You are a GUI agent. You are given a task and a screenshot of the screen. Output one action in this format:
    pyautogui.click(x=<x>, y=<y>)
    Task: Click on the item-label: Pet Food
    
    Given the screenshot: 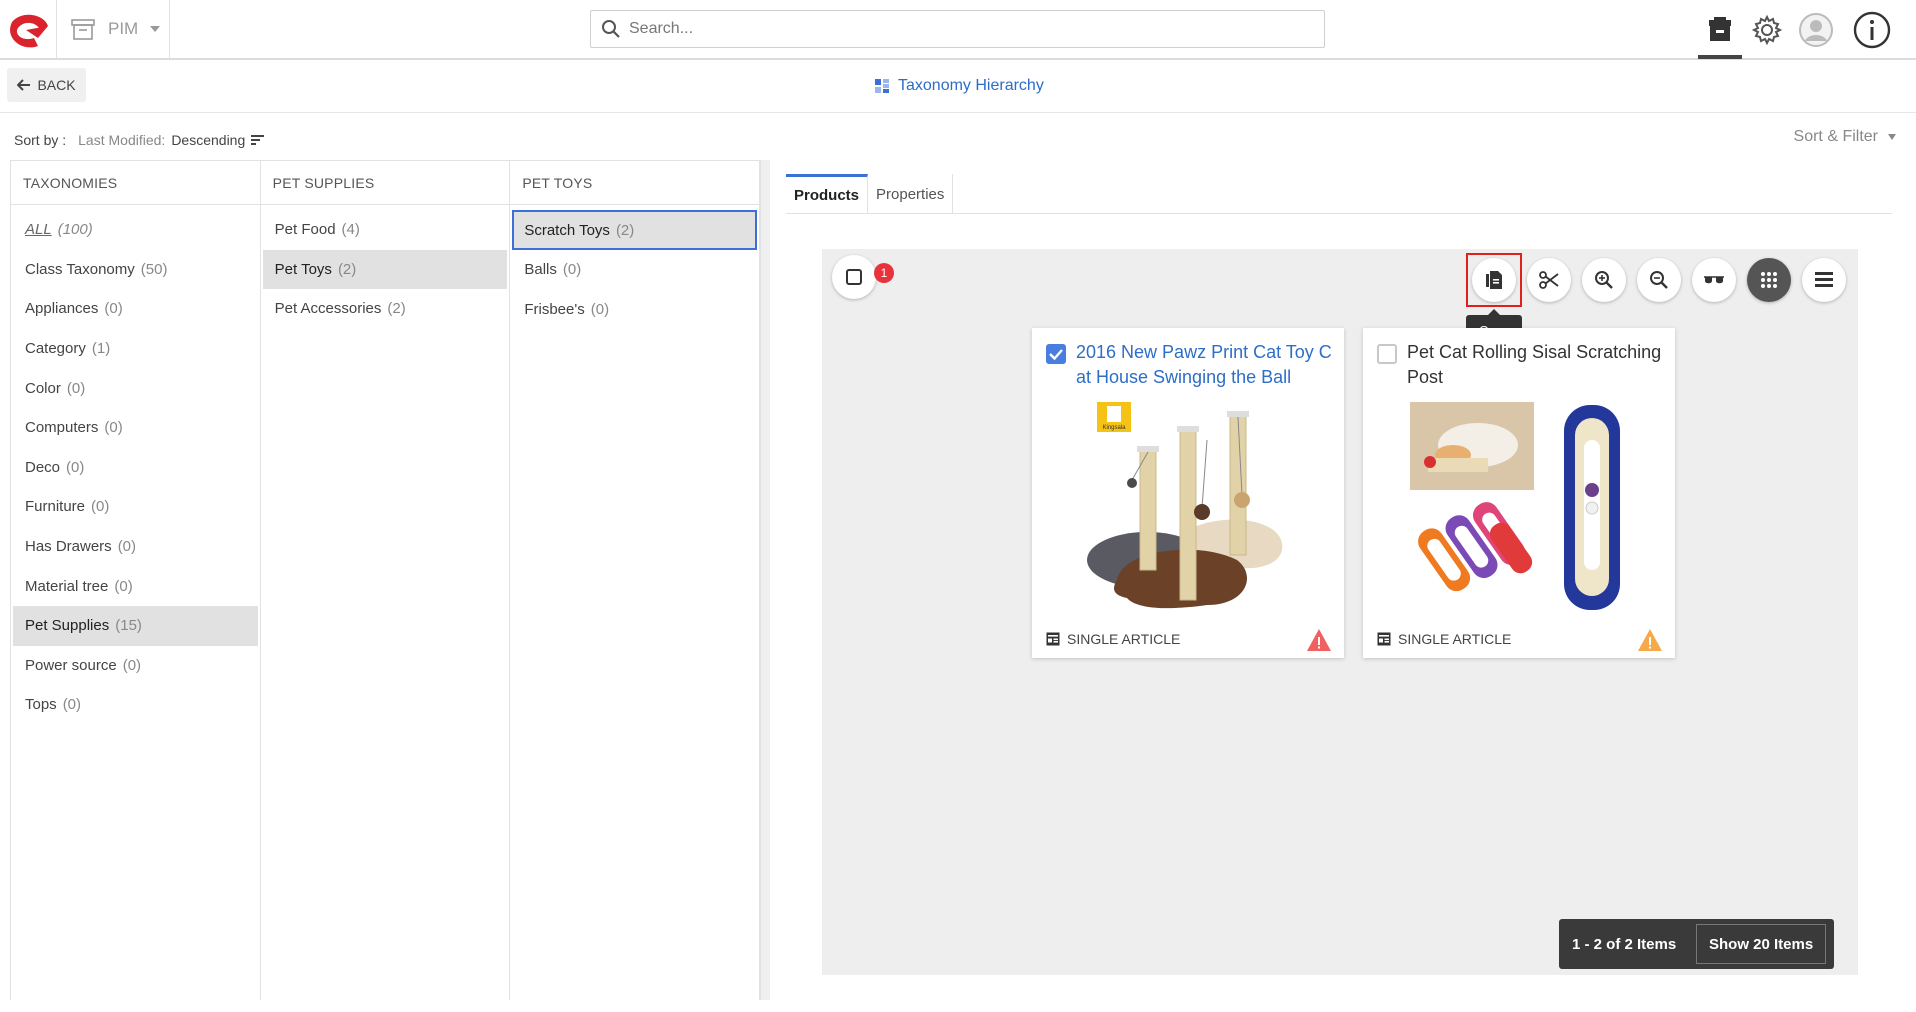 What is the action you would take?
    pyautogui.click(x=305, y=230)
    